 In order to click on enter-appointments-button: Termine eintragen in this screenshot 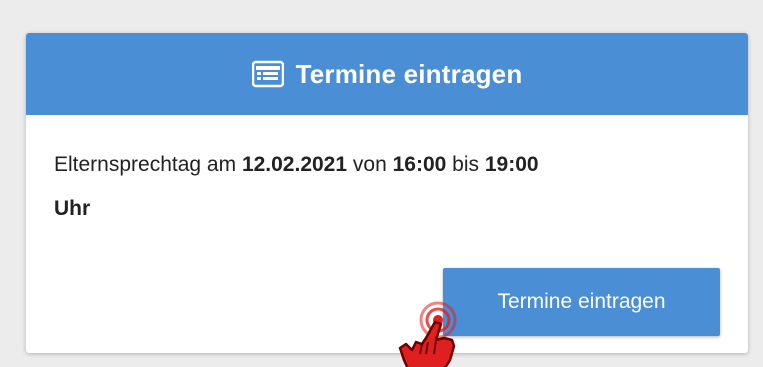, I will do `click(581, 302)`.